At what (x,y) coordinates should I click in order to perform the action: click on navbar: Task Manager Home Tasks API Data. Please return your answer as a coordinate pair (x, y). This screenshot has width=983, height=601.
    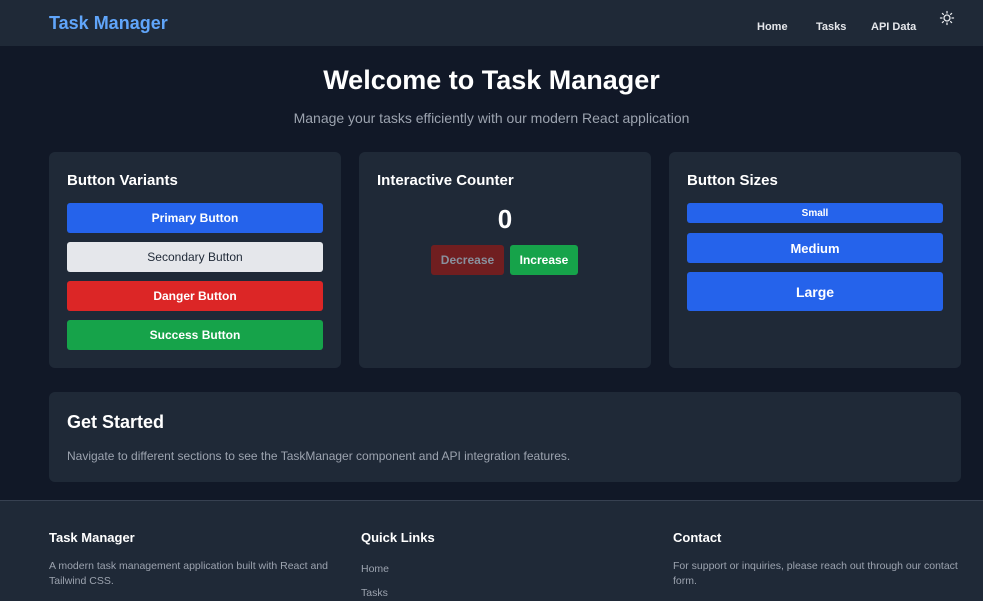
    Looking at the image, I should click on (491, 23).